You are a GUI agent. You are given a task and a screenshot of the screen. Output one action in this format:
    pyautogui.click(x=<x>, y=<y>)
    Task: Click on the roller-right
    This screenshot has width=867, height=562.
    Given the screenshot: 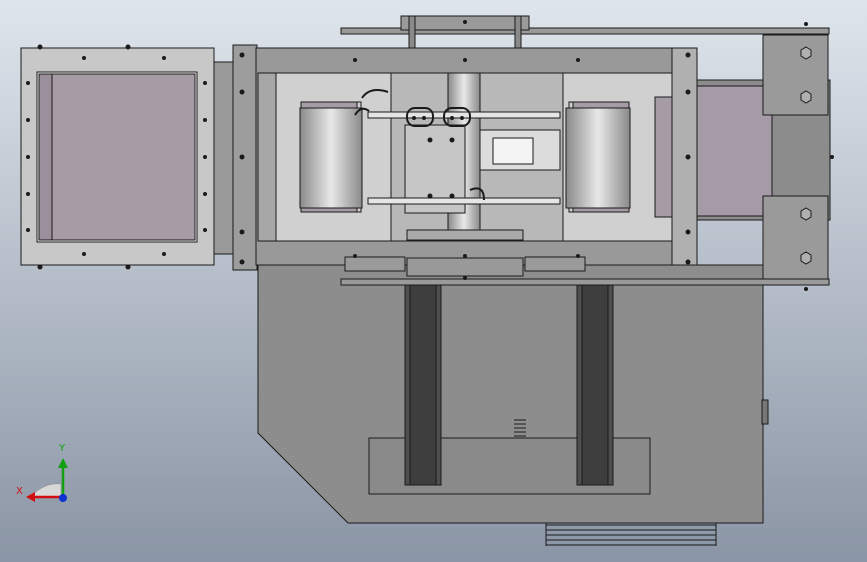 What is the action you would take?
    pyautogui.click(x=598, y=158)
    